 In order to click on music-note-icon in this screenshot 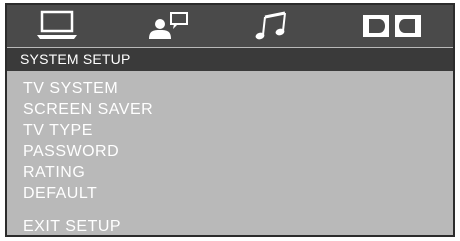, I will do `click(270, 25)`.